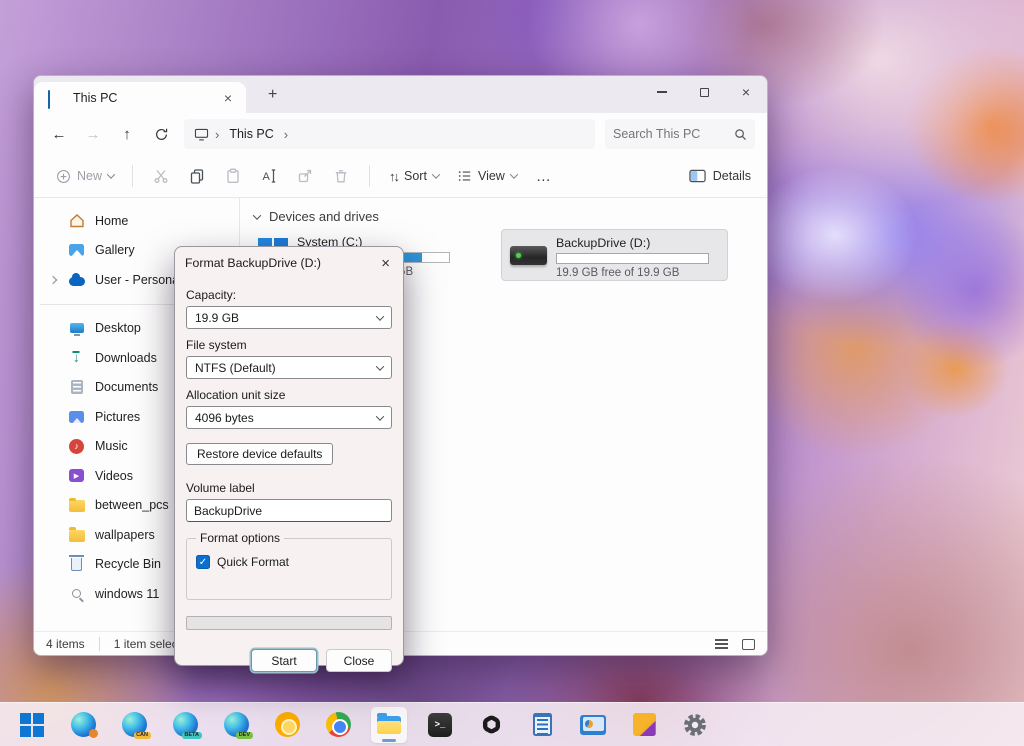 Image resolution: width=1024 pixels, height=746 pixels. What do you see at coordinates (287, 725) in the screenshot?
I see `taskbar-chrome-canary` at bounding box center [287, 725].